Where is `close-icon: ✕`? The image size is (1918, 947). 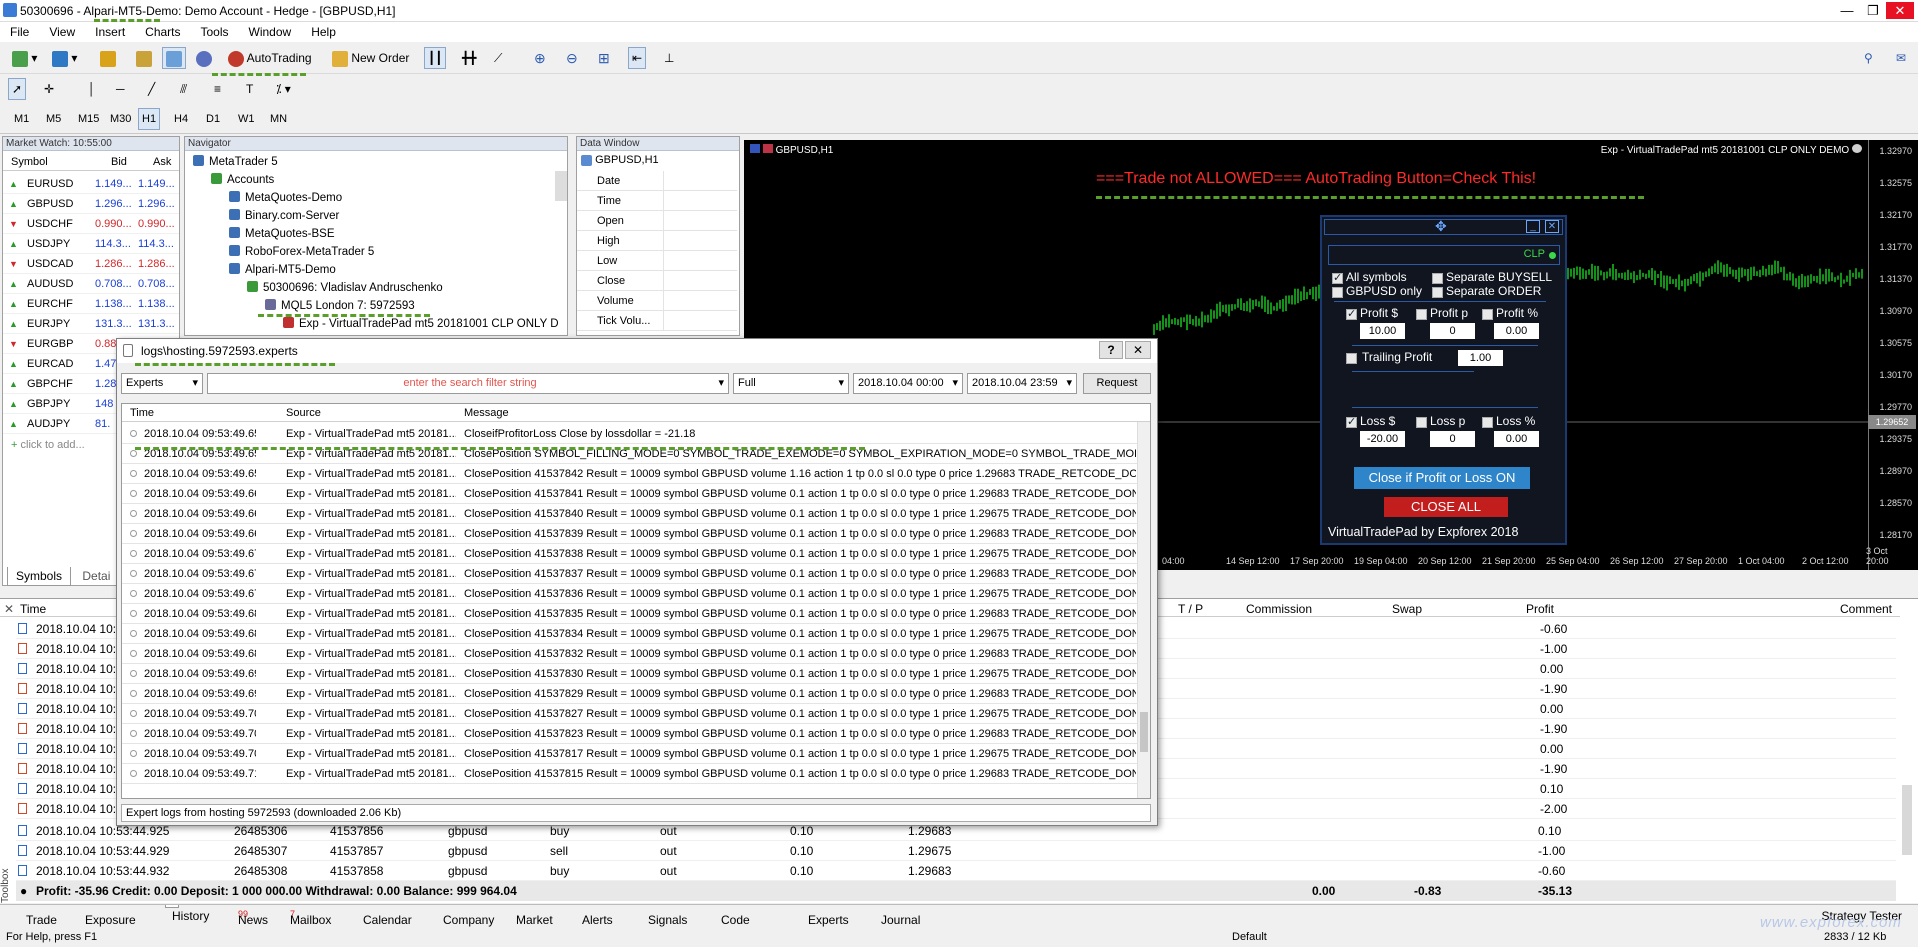 close-icon: ✕ is located at coordinates (1900, 10).